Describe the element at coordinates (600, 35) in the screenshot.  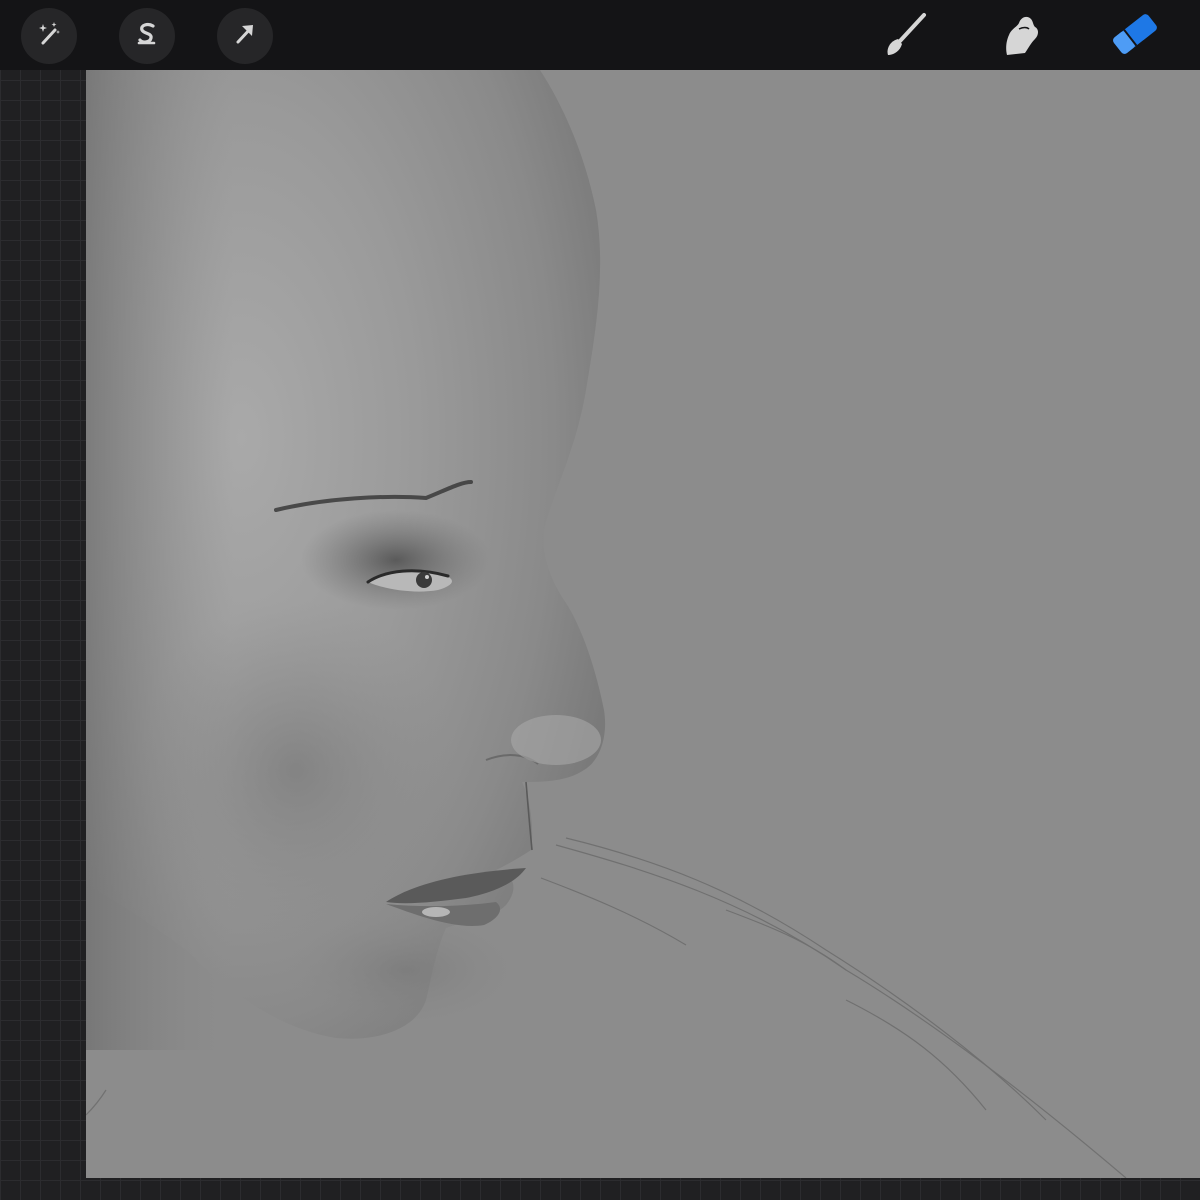
I see `top-toolbar` at that location.